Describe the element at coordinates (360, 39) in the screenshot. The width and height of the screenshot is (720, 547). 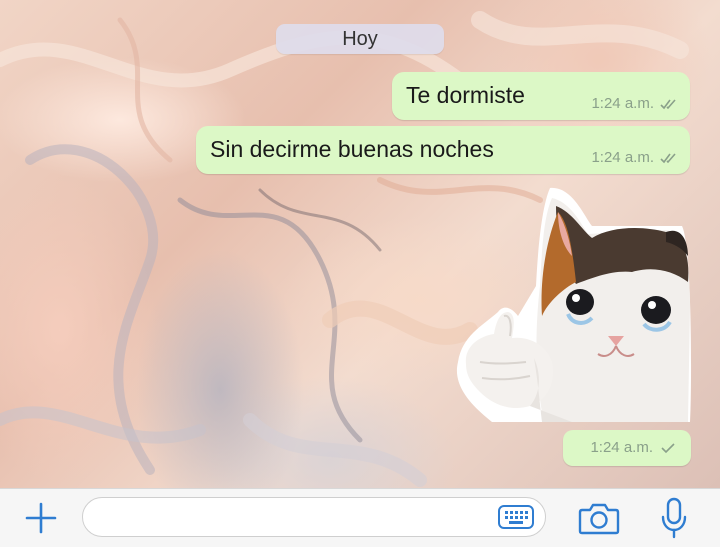
I see `date-divider: Hoy` at that location.